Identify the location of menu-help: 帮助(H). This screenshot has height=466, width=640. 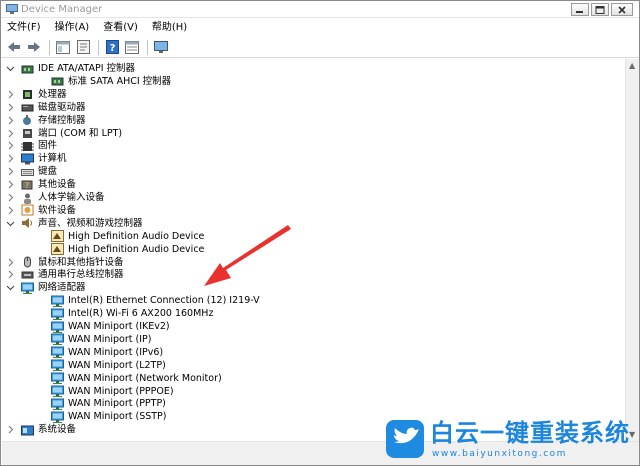
(169, 27).